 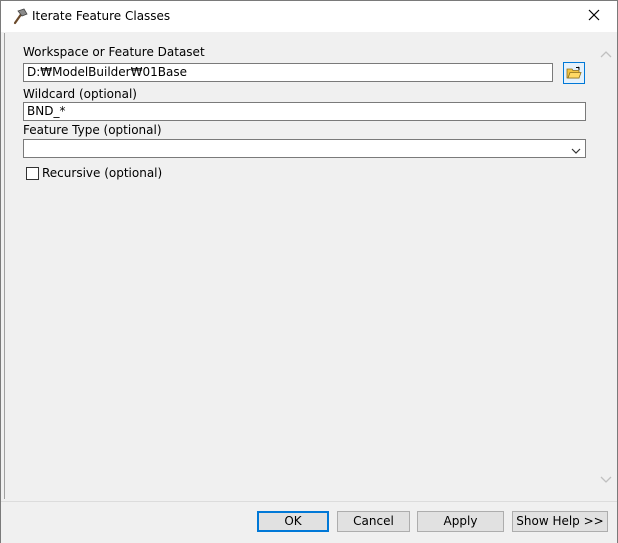 What do you see at coordinates (19, 17) in the screenshot?
I see `hammer-icon` at bounding box center [19, 17].